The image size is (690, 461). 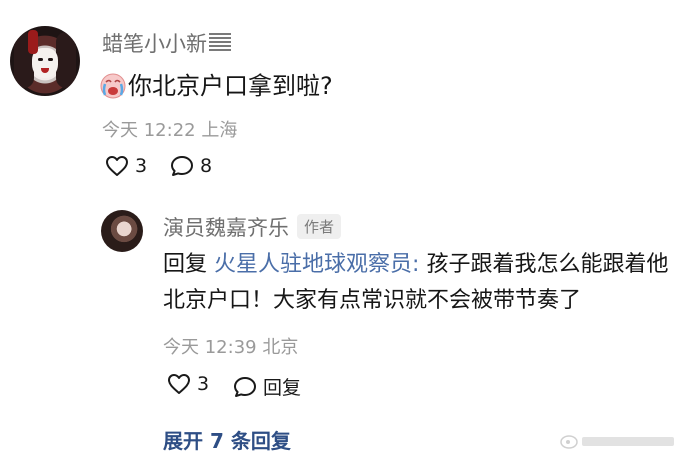 I want to click on reply-like-button: 3, so click(x=188, y=384).